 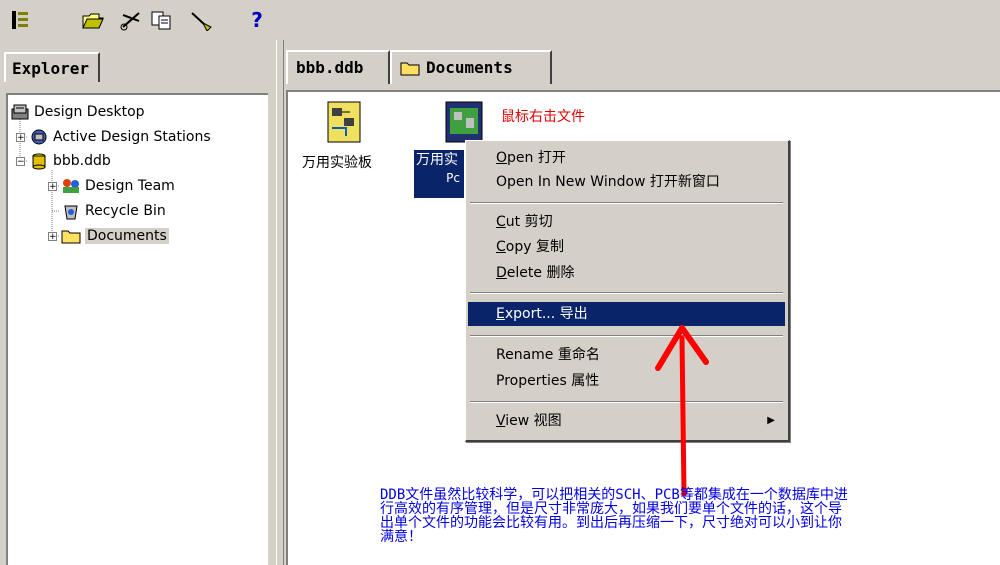 I want to click on menu-item-open-new-window: Open In New Window 打开新窗口, so click(x=626, y=182).